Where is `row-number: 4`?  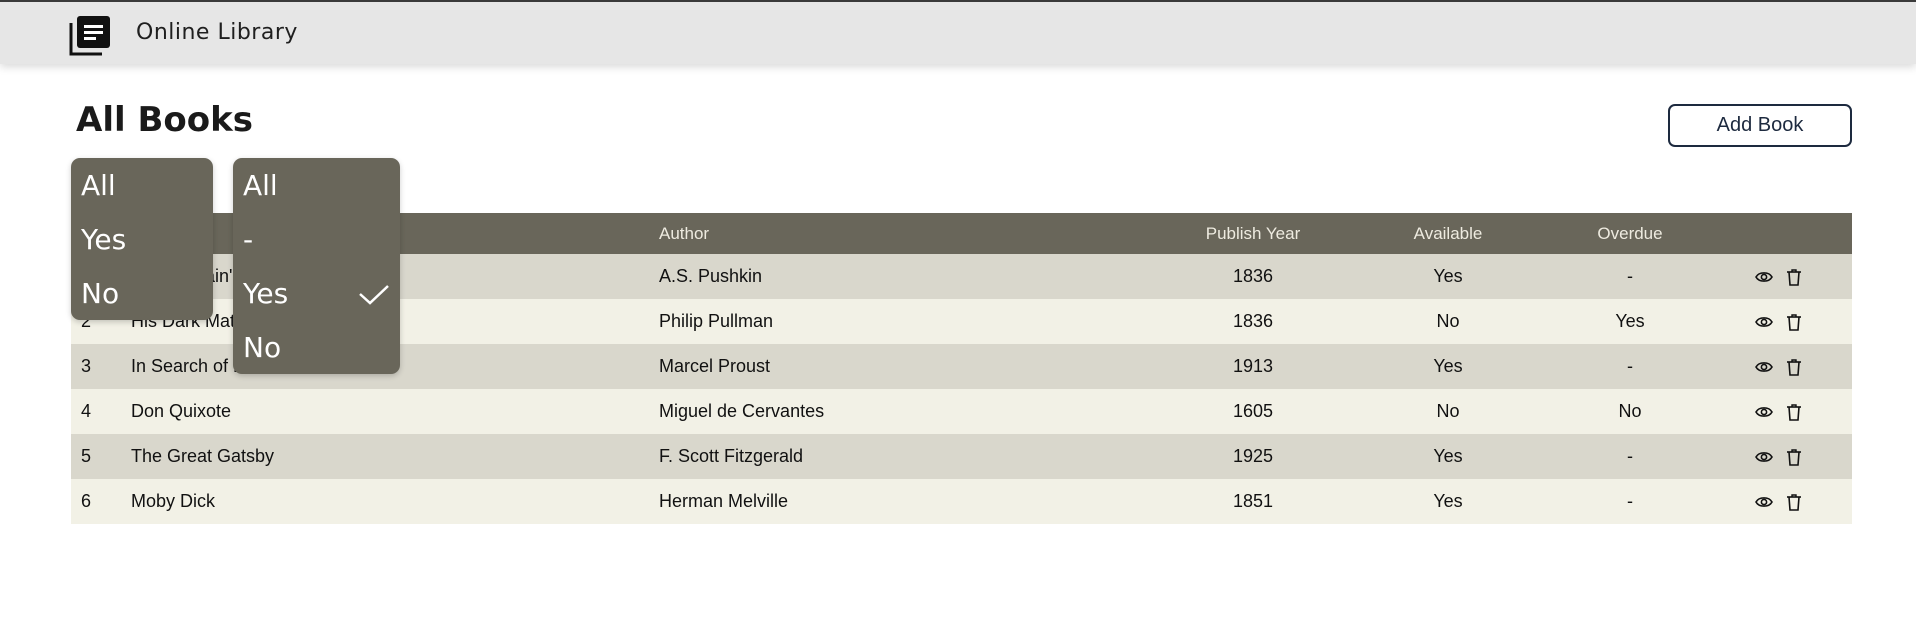 row-number: 4 is located at coordinates (86, 411).